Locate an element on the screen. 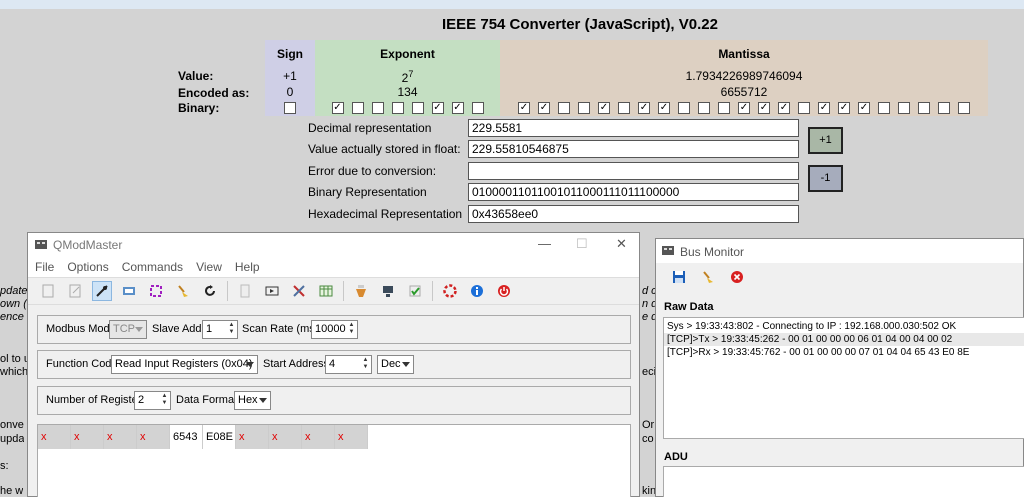 The height and width of the screenshot is (497, 1024). modbus-mode-select: TCP is located at coordinates (128, 329).